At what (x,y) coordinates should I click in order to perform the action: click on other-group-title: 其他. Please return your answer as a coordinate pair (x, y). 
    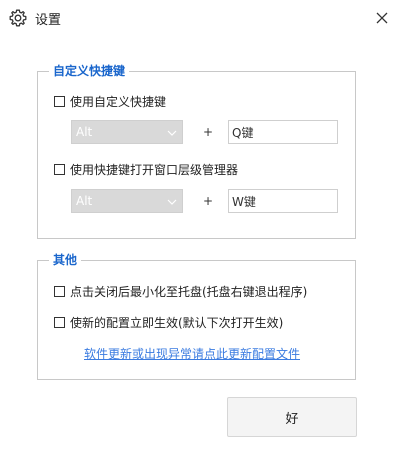
    Looking at the image, I should click on (65, 260).